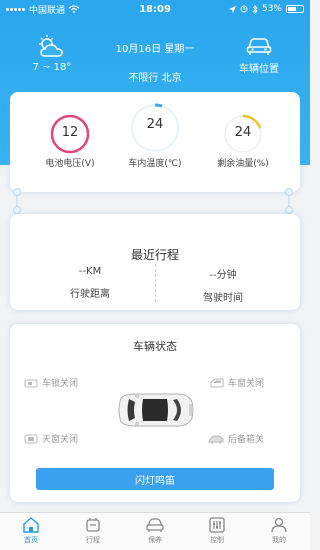 Image resolution: width=320 pixels, height=550 pixels. I want to click on battery-icon, so click(295, 9).